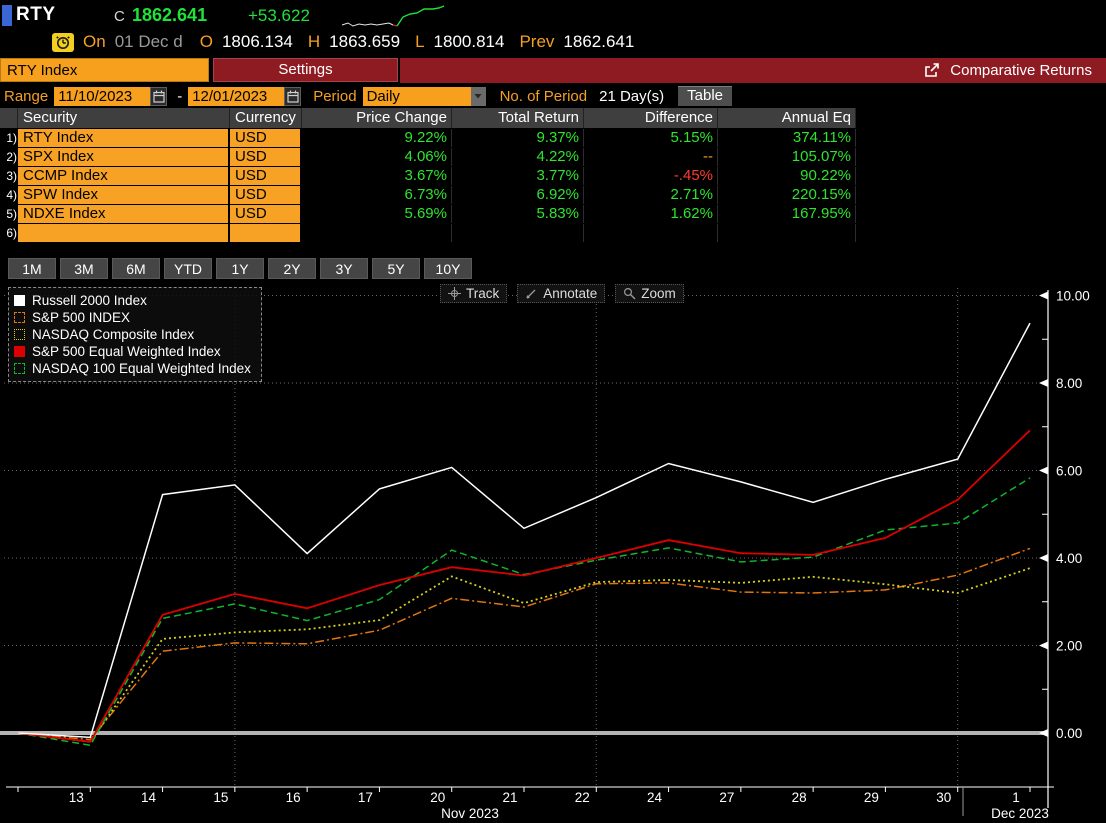 The width and height of the screenshot is (1106, 823). Describe the element at coordinates (94, 41) in the screenshot. I see `session-label: On` at that location.